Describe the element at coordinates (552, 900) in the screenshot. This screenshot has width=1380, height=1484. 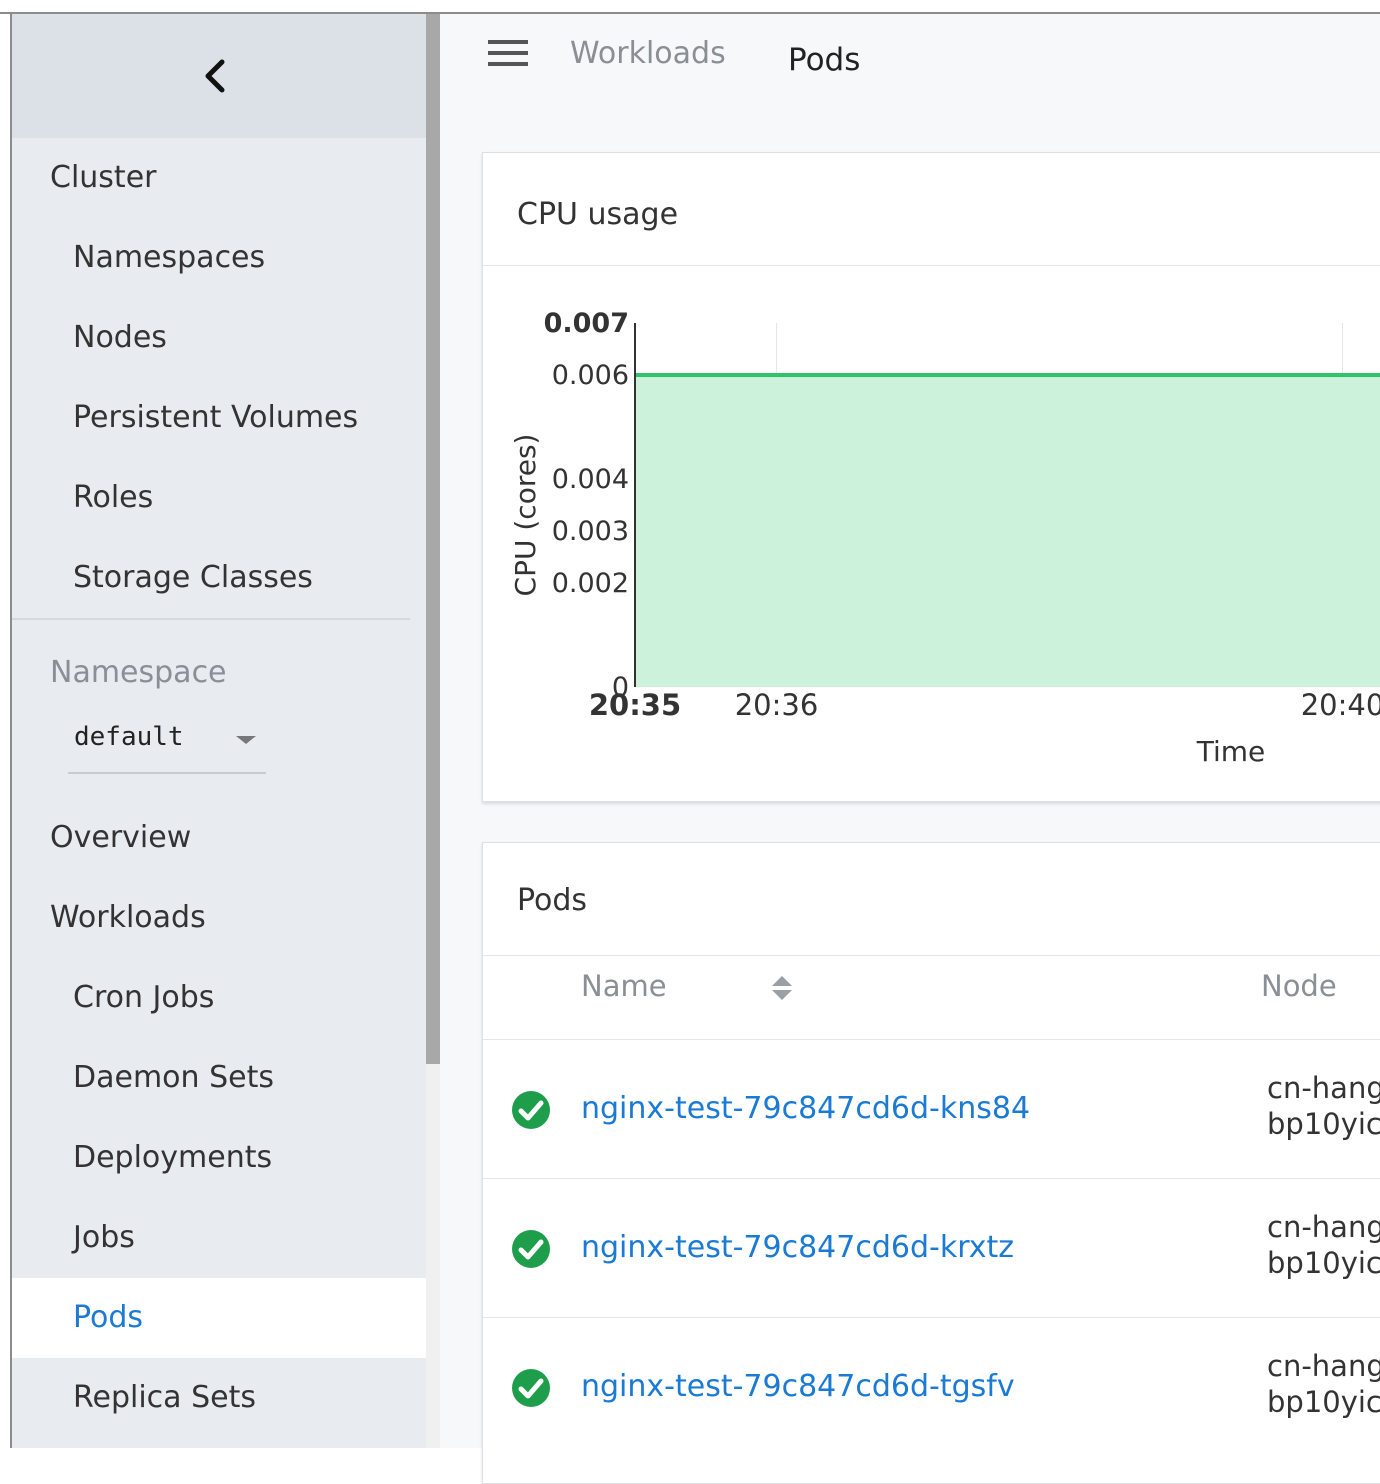
I see `pods-card-title: Pods` at that location.